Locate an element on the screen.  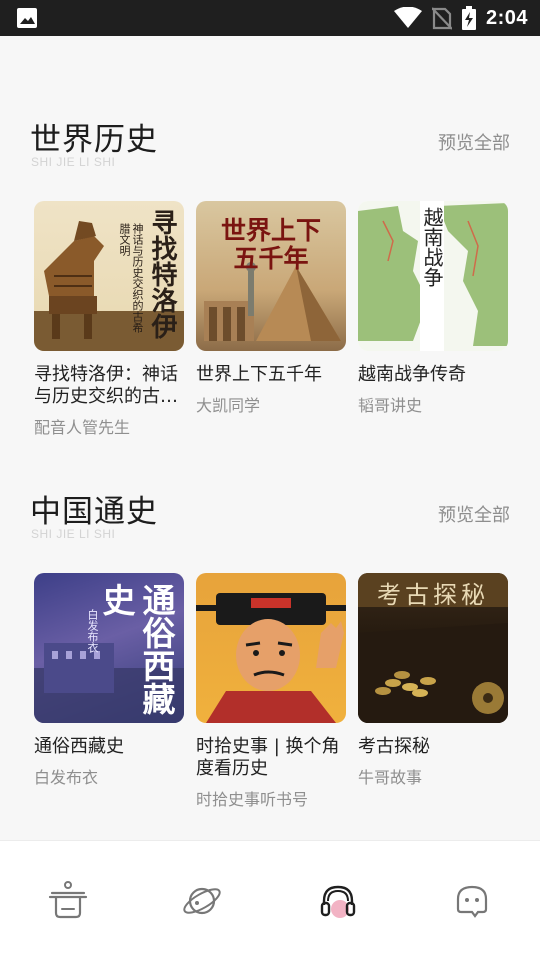
cover-subtitle-text: 白发布衣 is located at coordinates (92, 631).